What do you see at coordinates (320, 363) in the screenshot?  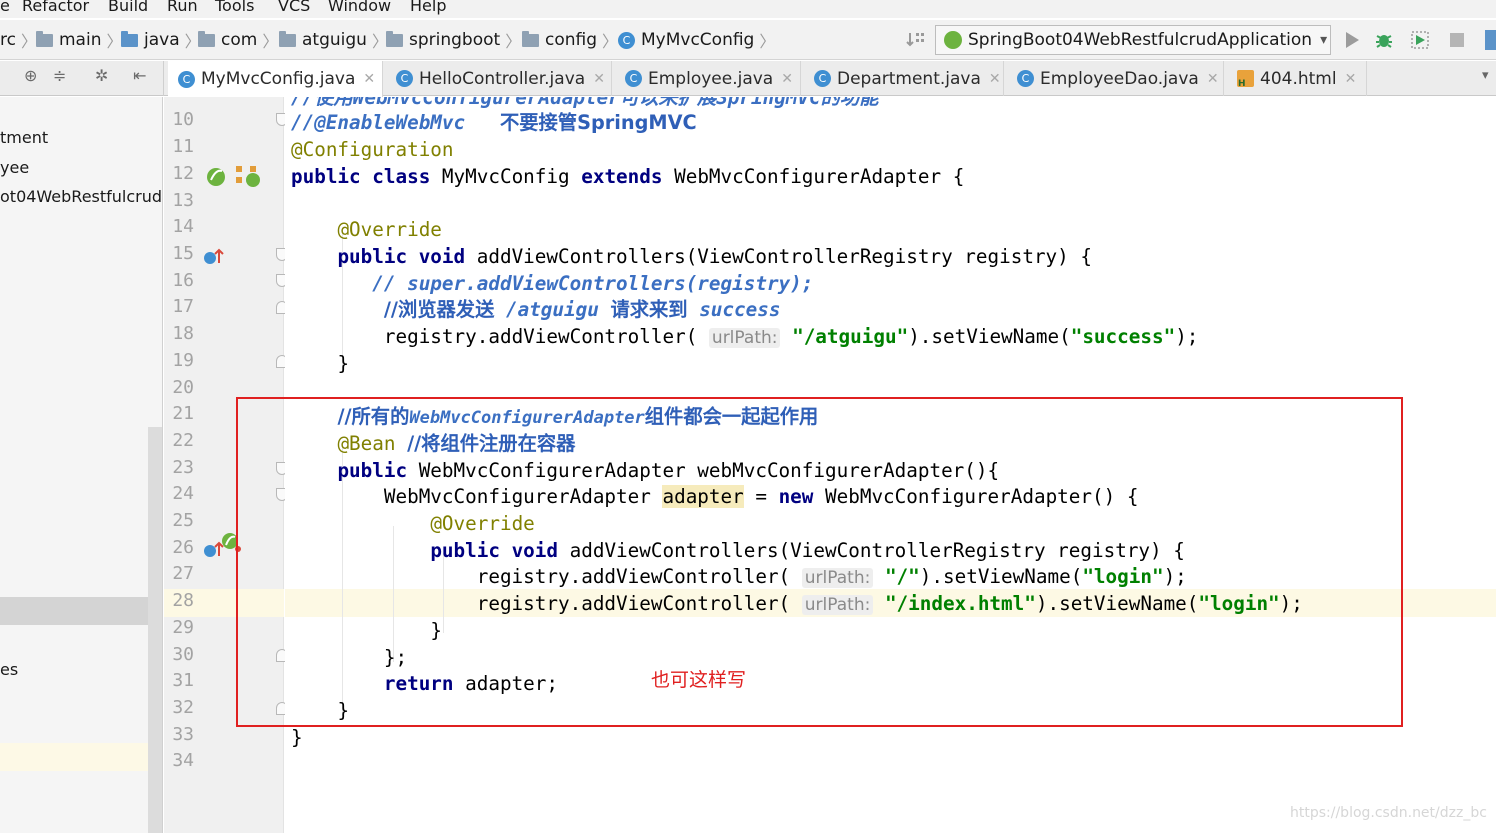 I see `code-line-19: }` at bounding box center [320, 363].